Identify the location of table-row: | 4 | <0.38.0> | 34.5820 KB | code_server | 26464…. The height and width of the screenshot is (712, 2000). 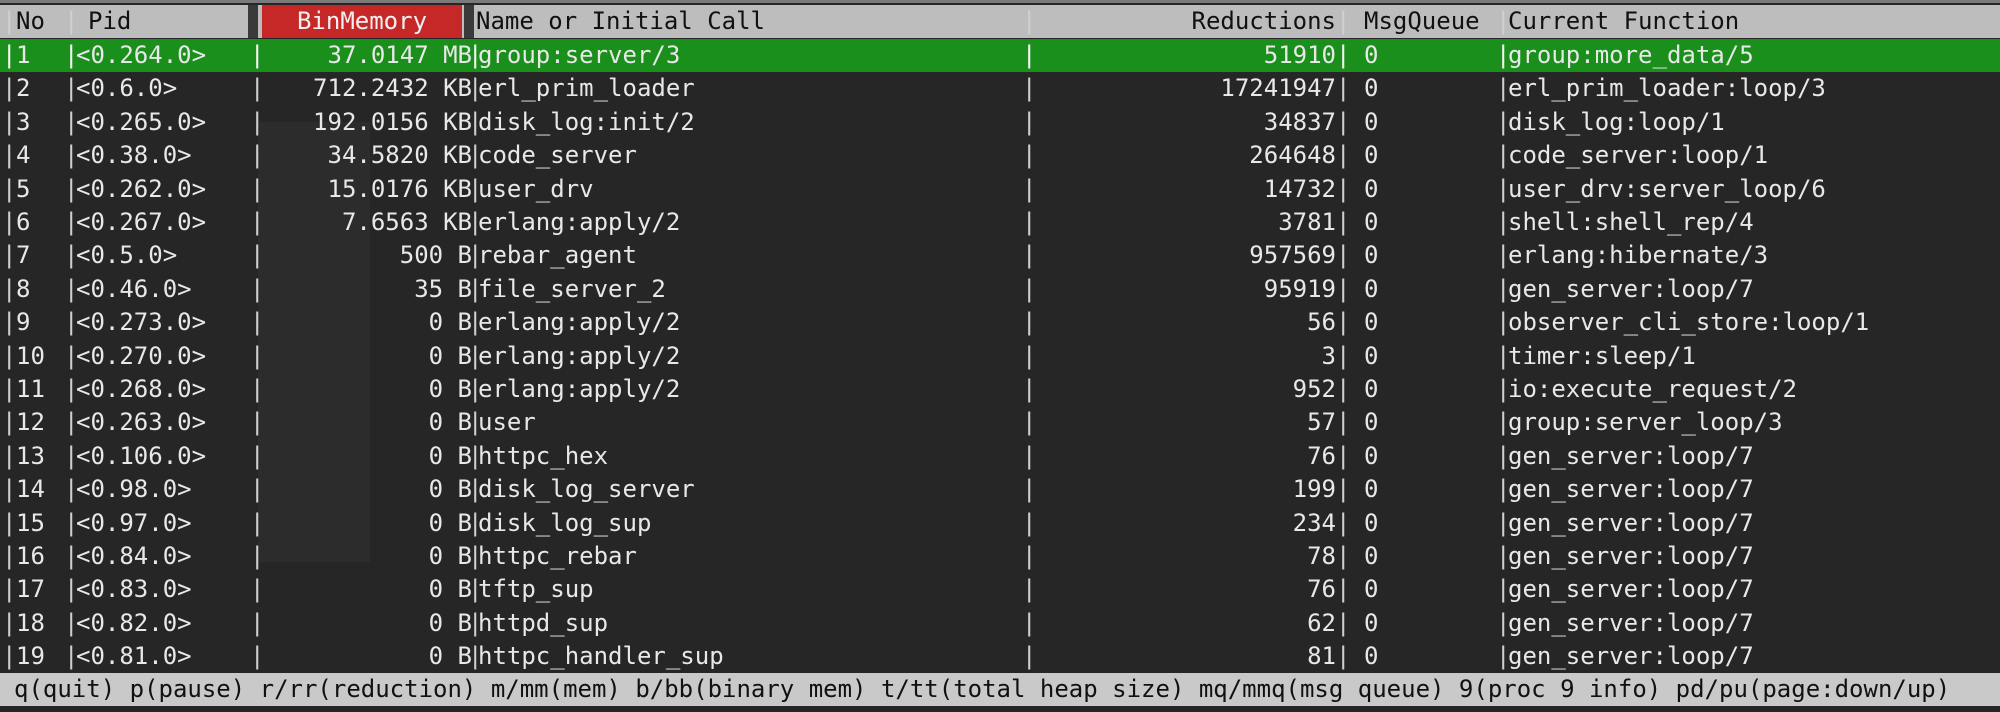
(1000, 155).